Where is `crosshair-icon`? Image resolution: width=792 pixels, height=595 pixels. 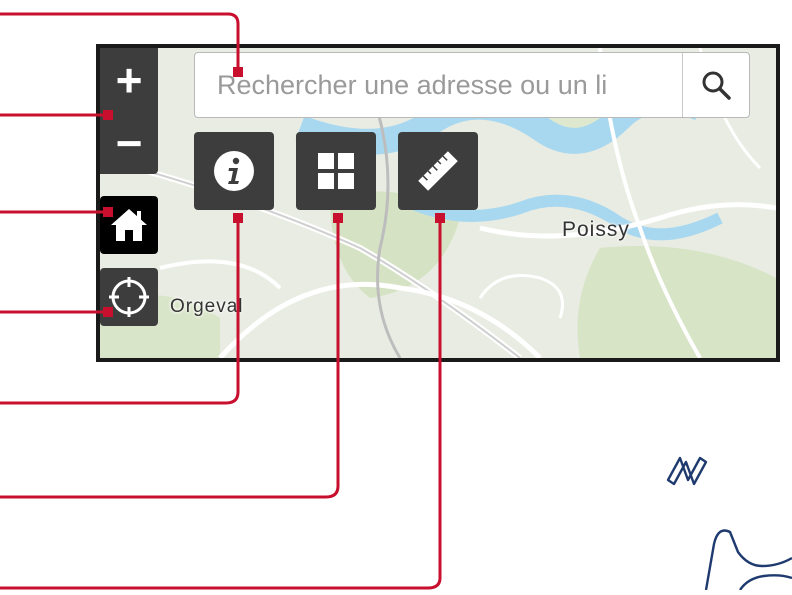 crosshair-icon is located at coordinates (129, 297).